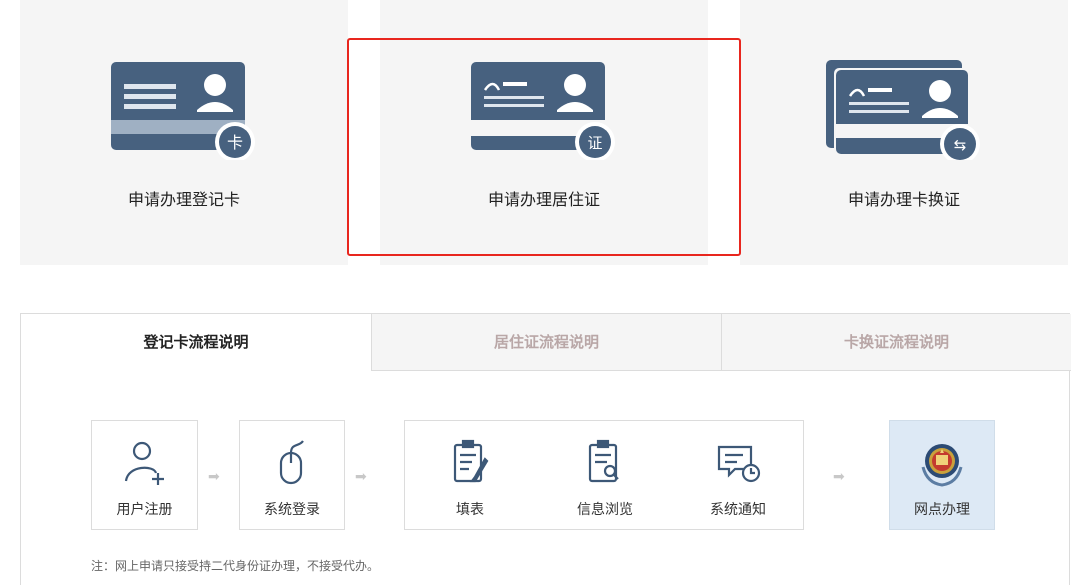 The width and height of the screenshot is (1080, 585). Describe the element at coordinates (738, 464) in the screenshot. I see `message-clock-icon` at that location.